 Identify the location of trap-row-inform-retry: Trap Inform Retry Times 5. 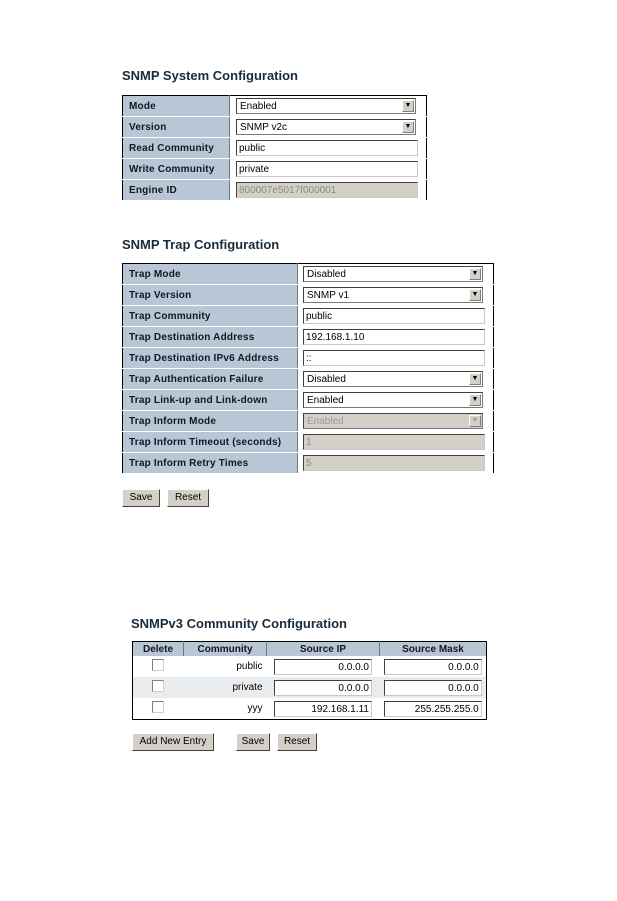
(308, 463).